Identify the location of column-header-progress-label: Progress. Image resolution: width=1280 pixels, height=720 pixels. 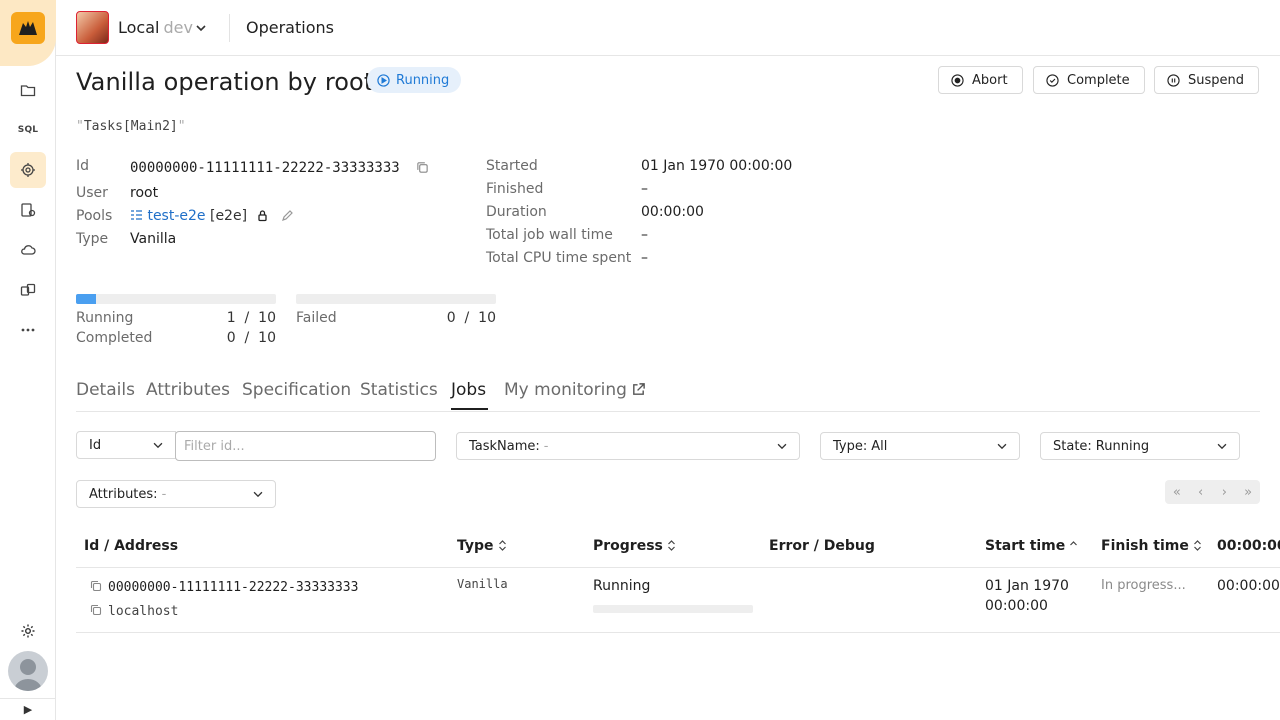
(628, 546).